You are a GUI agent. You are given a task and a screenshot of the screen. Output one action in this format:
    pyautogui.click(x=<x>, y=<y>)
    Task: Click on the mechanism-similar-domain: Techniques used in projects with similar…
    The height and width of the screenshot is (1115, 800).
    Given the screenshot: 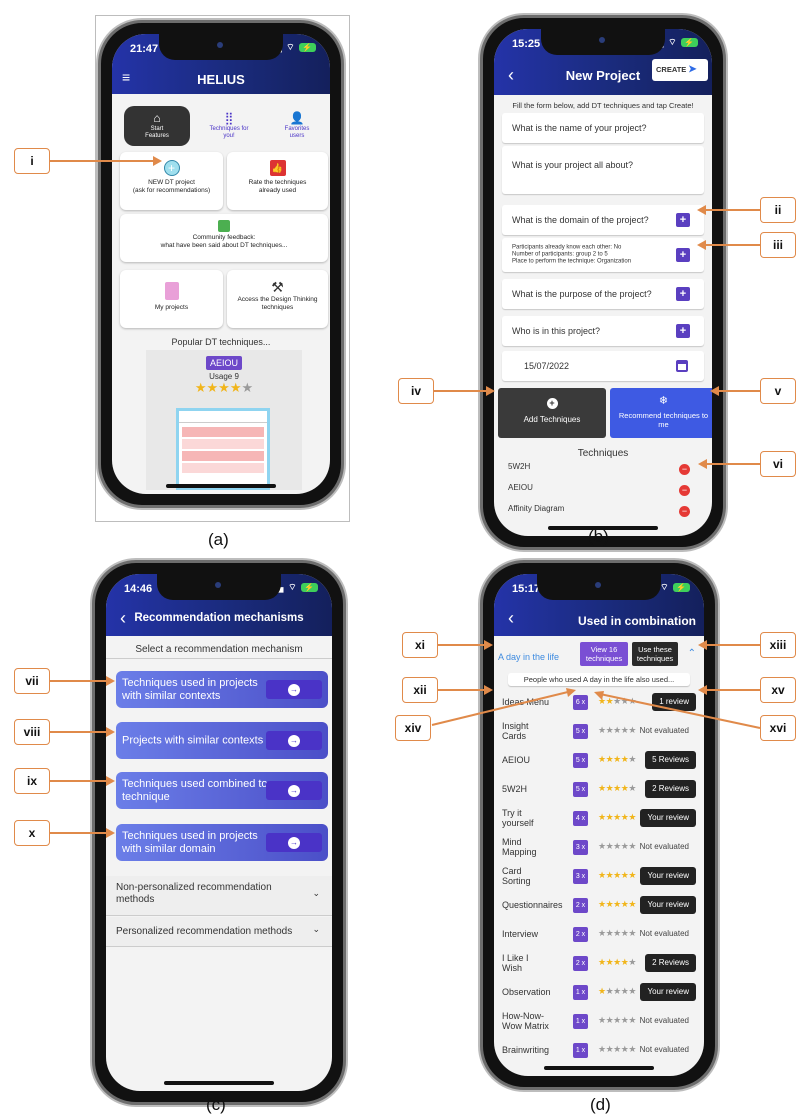 What is the action you would take?
    pyautogui.click(x=222, y=842)
    